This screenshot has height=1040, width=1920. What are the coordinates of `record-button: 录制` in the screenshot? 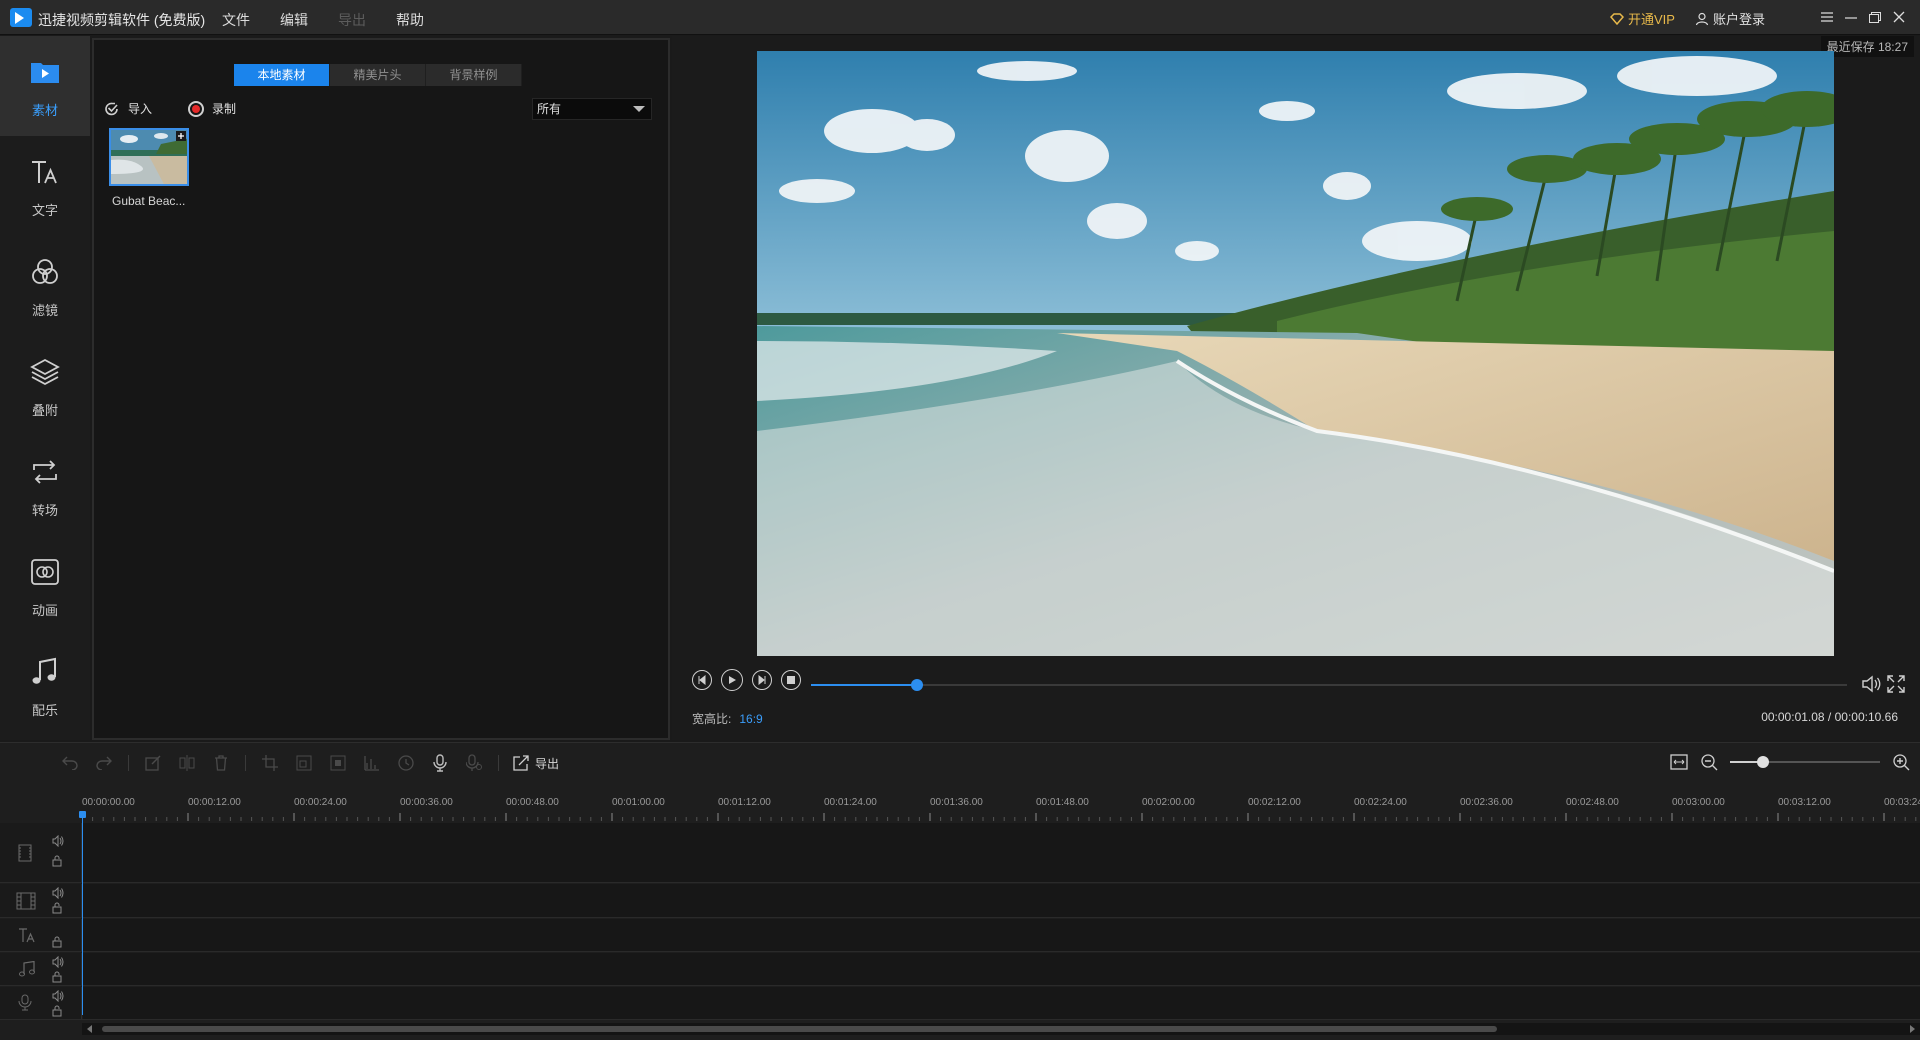 It's located at (212, 108).